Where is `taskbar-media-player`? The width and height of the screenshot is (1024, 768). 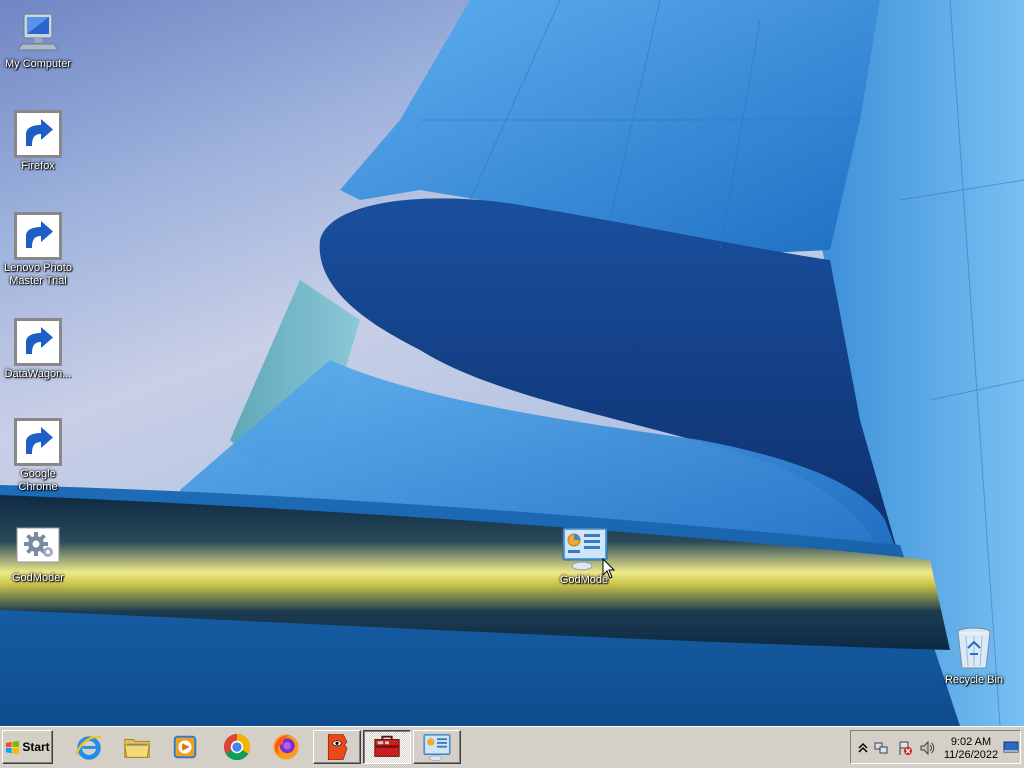
taskbar-media-player is located at coordinates (185, 747).